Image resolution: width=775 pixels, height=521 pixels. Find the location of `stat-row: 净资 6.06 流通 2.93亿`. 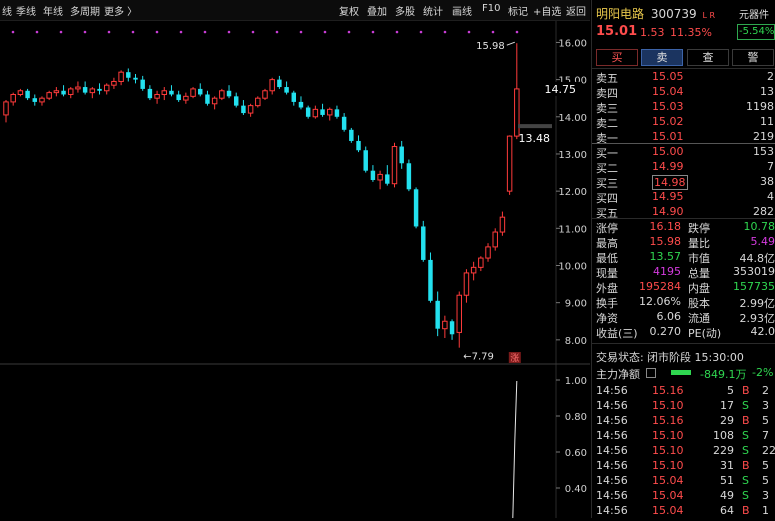

stat-row: 净资 6.06 流通 2.93亿 is located at coordinates (683, 317).